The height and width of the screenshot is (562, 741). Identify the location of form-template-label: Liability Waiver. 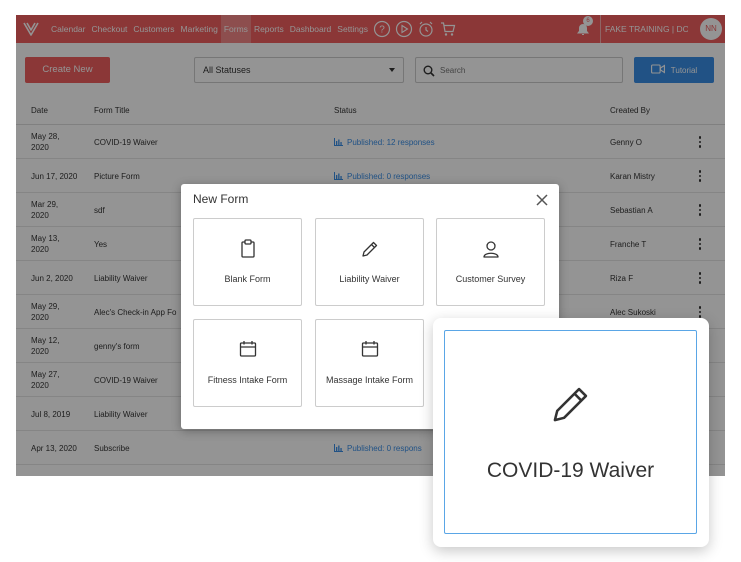
(369, 279).